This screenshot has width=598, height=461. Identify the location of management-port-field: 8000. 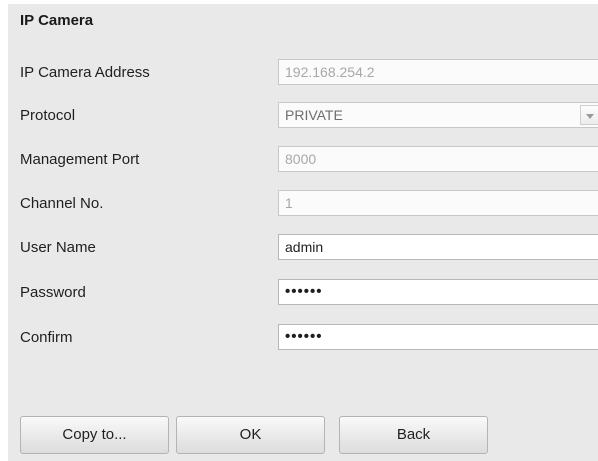
(438, 159).